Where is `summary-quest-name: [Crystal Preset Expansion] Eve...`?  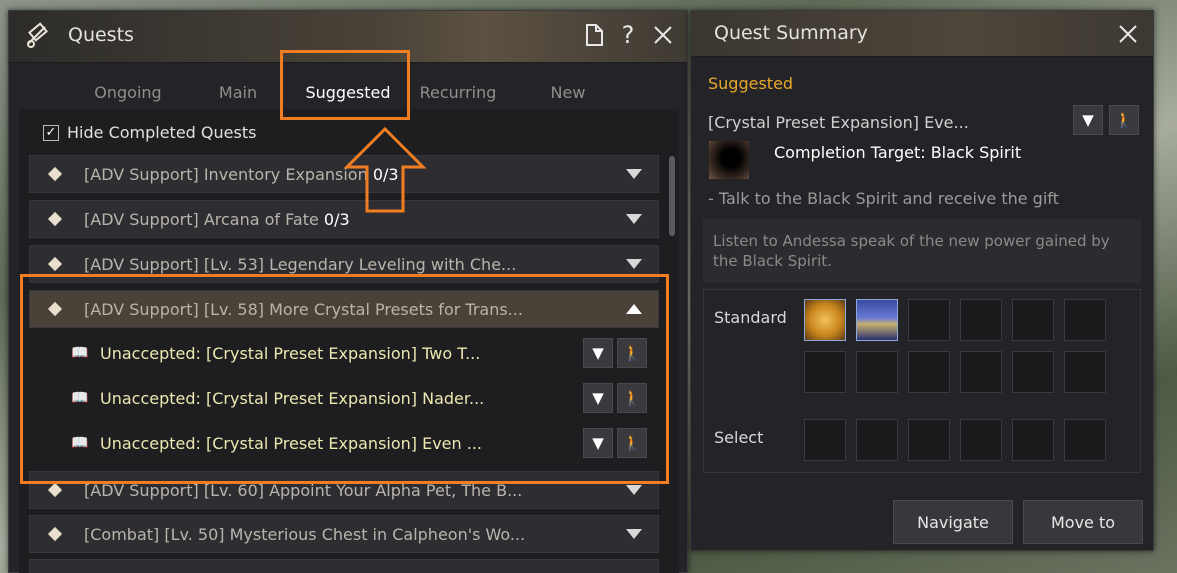 summary-quest-name: [Crystal Preset Expansion] Eve... is located at coordinates (838, 122).